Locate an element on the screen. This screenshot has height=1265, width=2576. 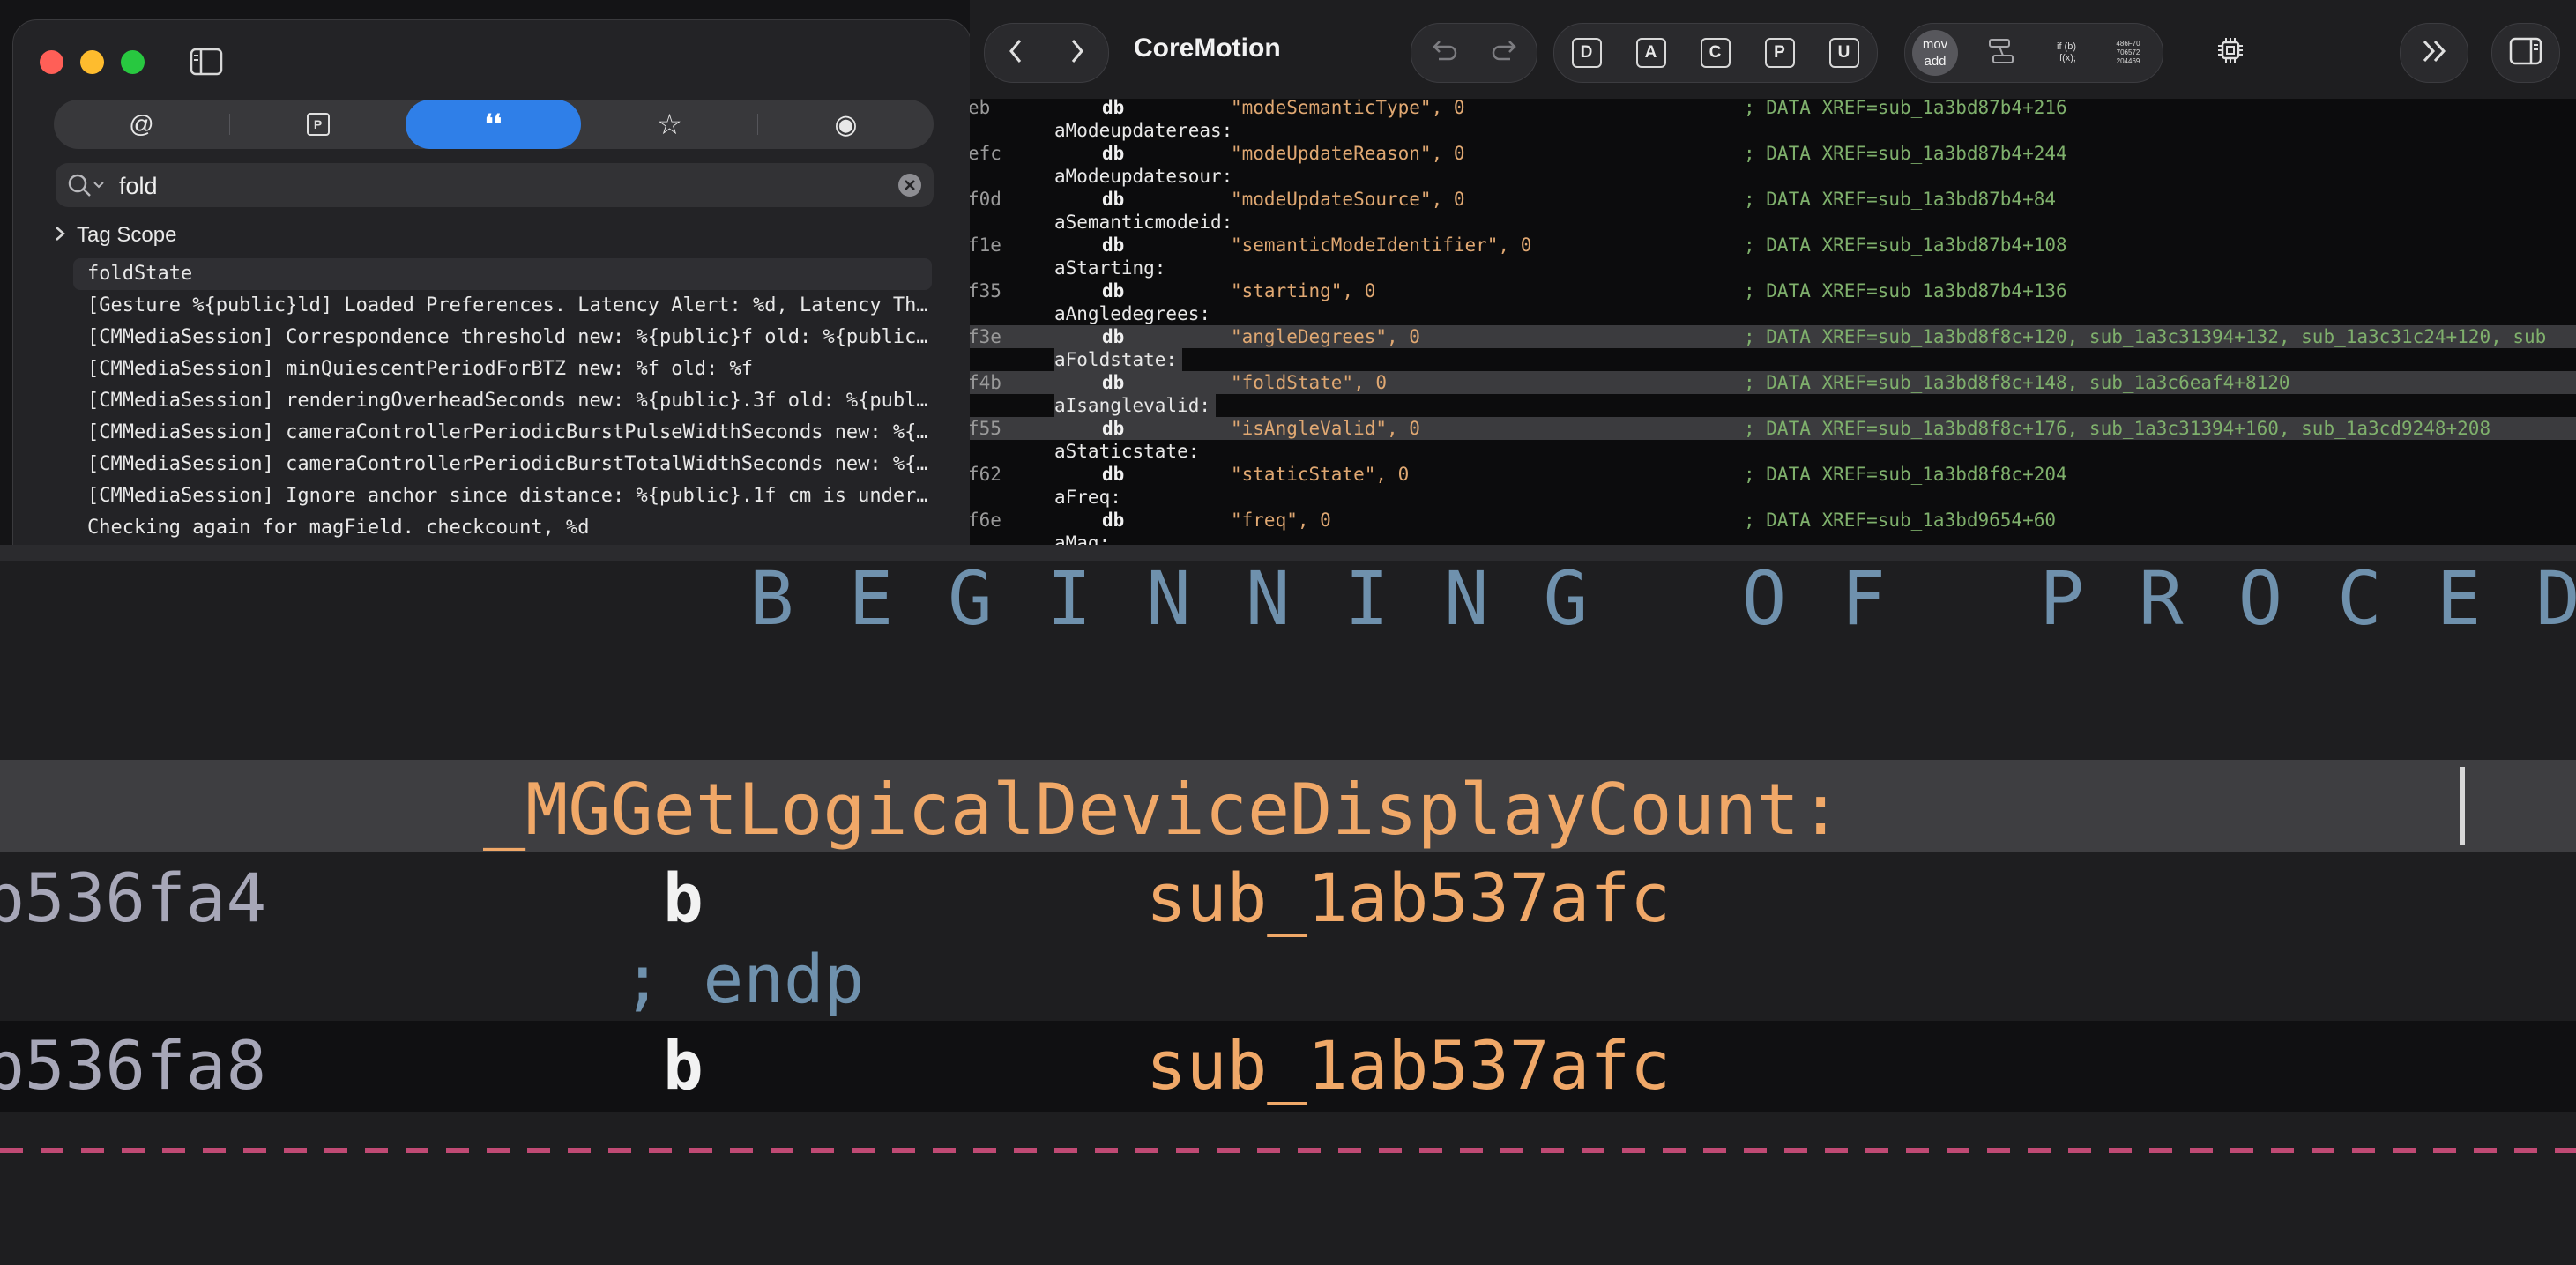
pseudo-bottom-text: f(x); is located at coordinates (2068, 58).